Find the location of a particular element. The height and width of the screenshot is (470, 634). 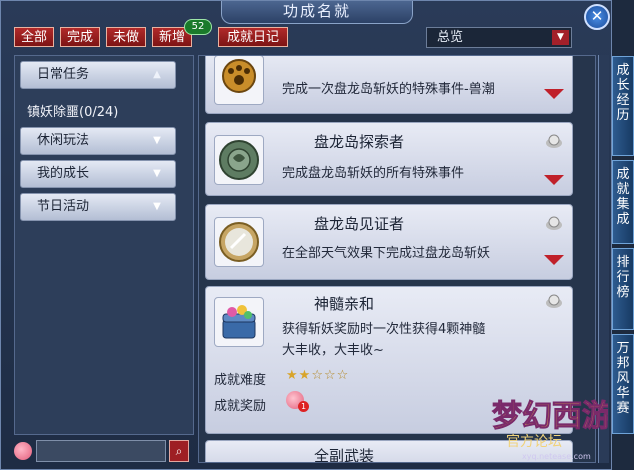

difficulty-stars: ★★☆☆☆ is located at coordinates (317, 375).